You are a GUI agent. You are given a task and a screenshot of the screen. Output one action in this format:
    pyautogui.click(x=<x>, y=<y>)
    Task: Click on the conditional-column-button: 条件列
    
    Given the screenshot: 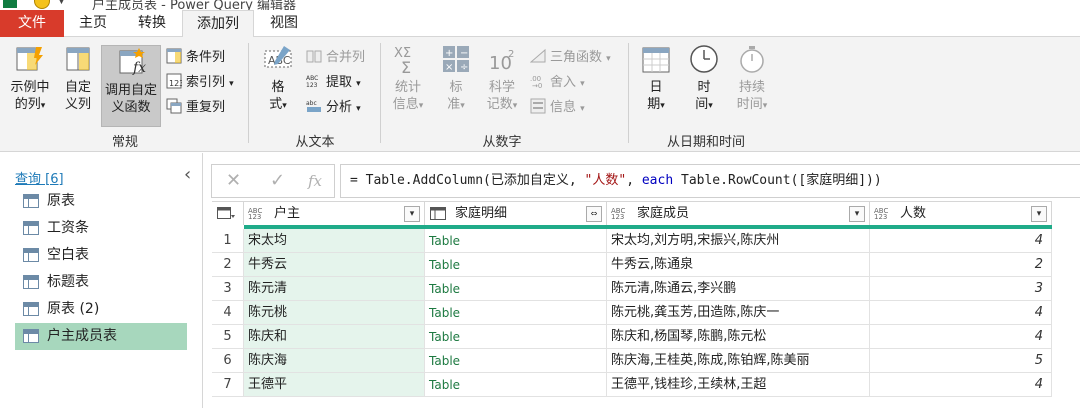 What is the action you would take?
    pyautogui.click(x=195, y=58)
    